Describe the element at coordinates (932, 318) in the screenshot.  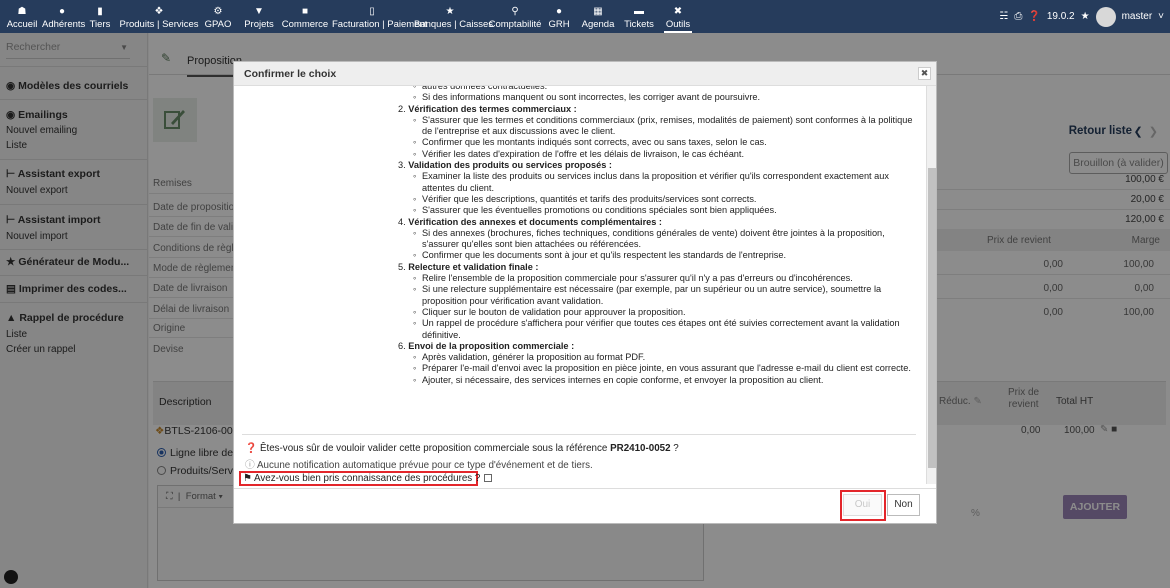
I see `scrollbar-thumb` at that location.